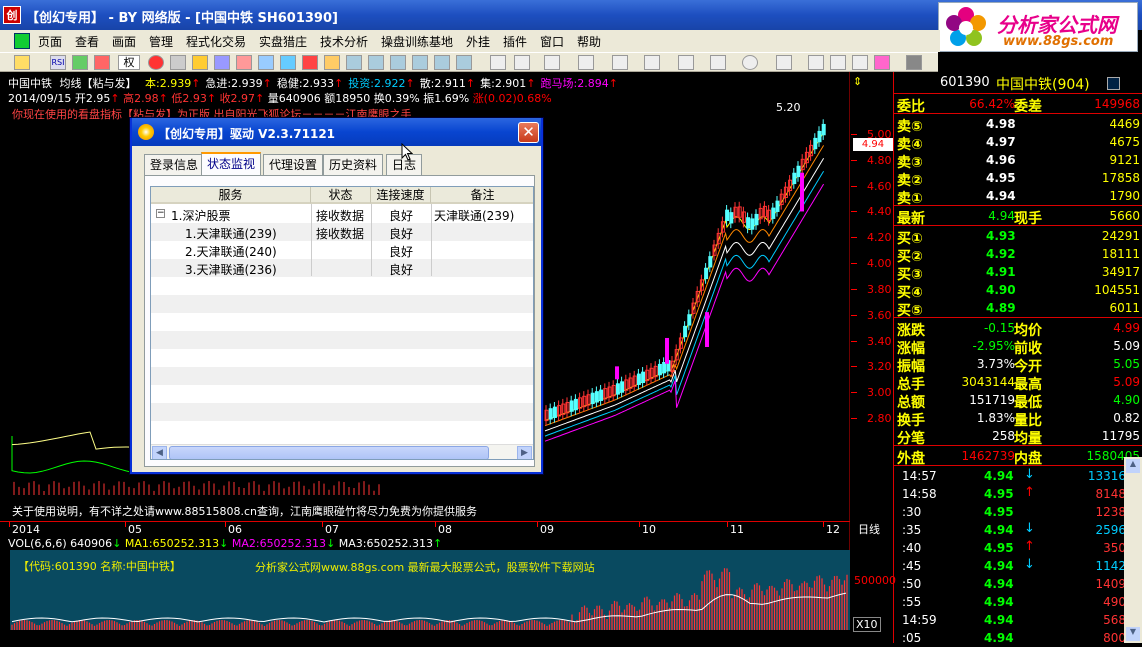  What do you see at coordinates (1018, 237) in the screenshot?
I see `bid-row: 买① 4.93 24291` at bounding box center [1018, 237].